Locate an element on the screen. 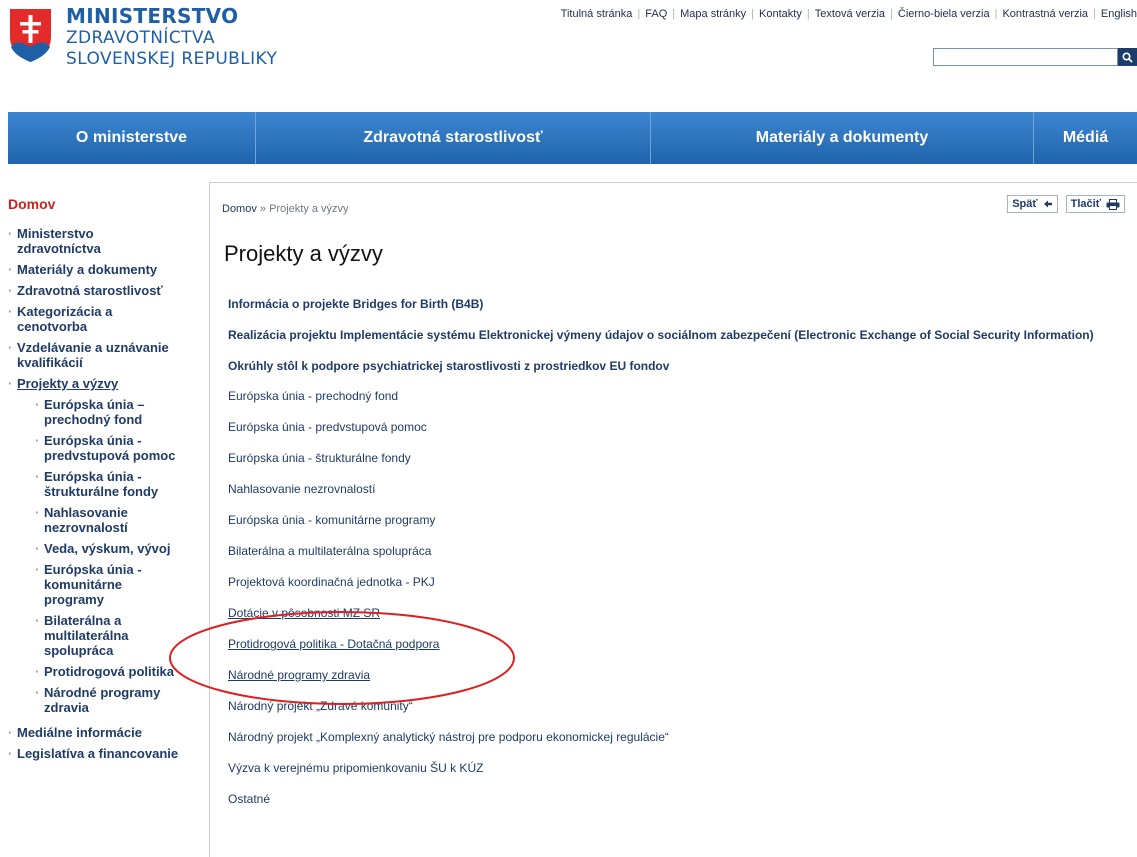 The height and width of the screenshot is (857, 1137). link-kontrastna-verzia: Kontrastná verzia is located at coordinates (1045, 14).